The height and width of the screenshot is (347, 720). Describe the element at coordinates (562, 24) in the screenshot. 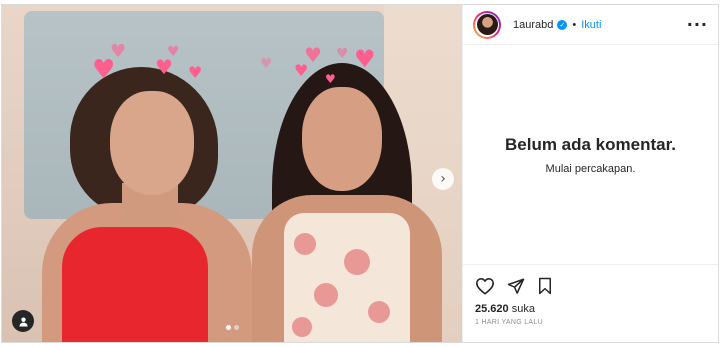

I see `verified-icon: ✓` at that location.